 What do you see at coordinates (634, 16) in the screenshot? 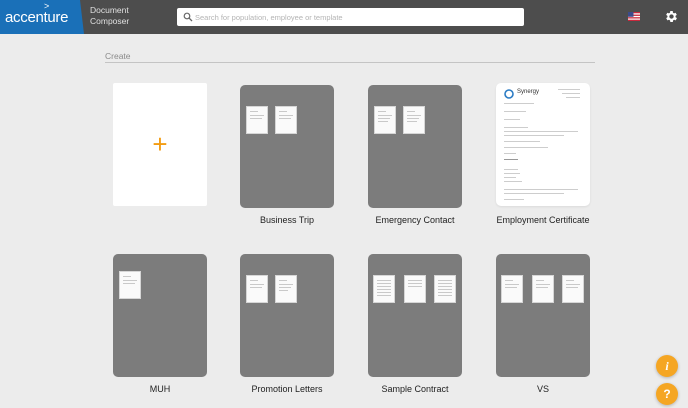
I see `us-flag-icon` at bounding box center [634, 16].